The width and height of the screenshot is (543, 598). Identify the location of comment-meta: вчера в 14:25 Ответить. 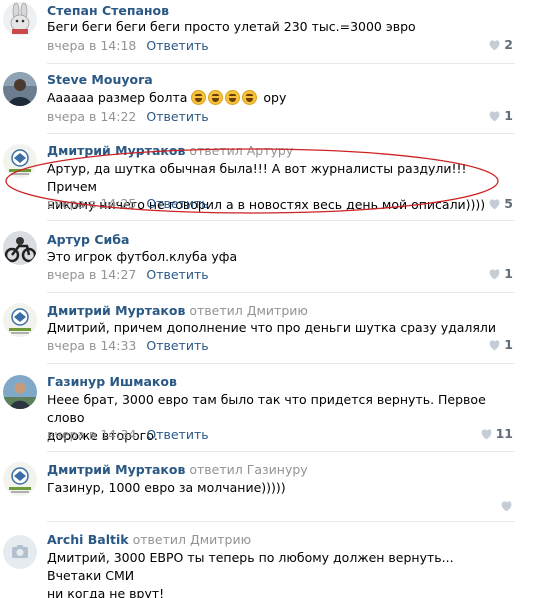
(128, 203).